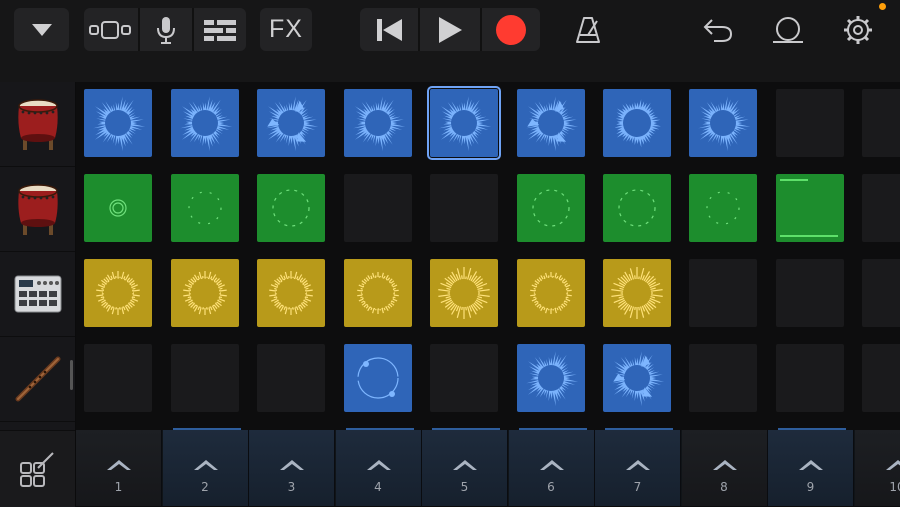 This screenshot has width=900, height=507. Describe the element at coordinates (877, 487) in the screenshot. I see `scene-number: 10` at that location.